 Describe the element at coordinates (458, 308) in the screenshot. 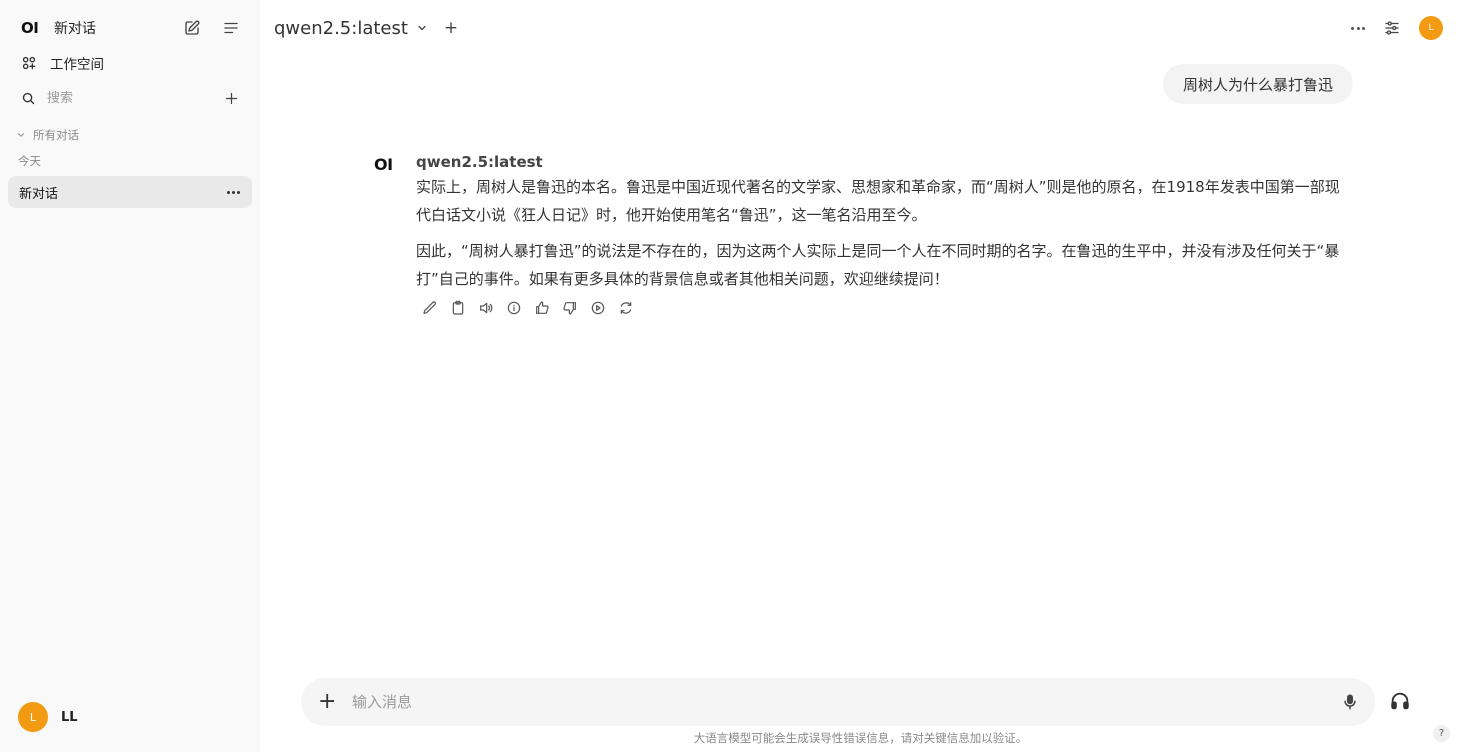

I see `copy-icon` at that location.